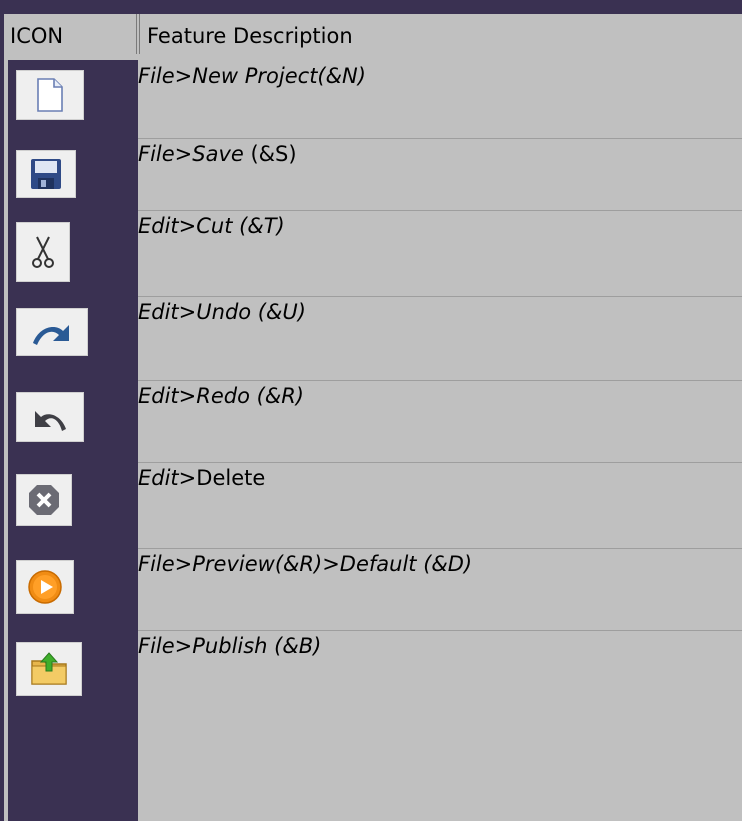  What do you see at coordinates (50, 95) in the screenshot?
I see `new-file-icon` at bounding box center [50, 95].